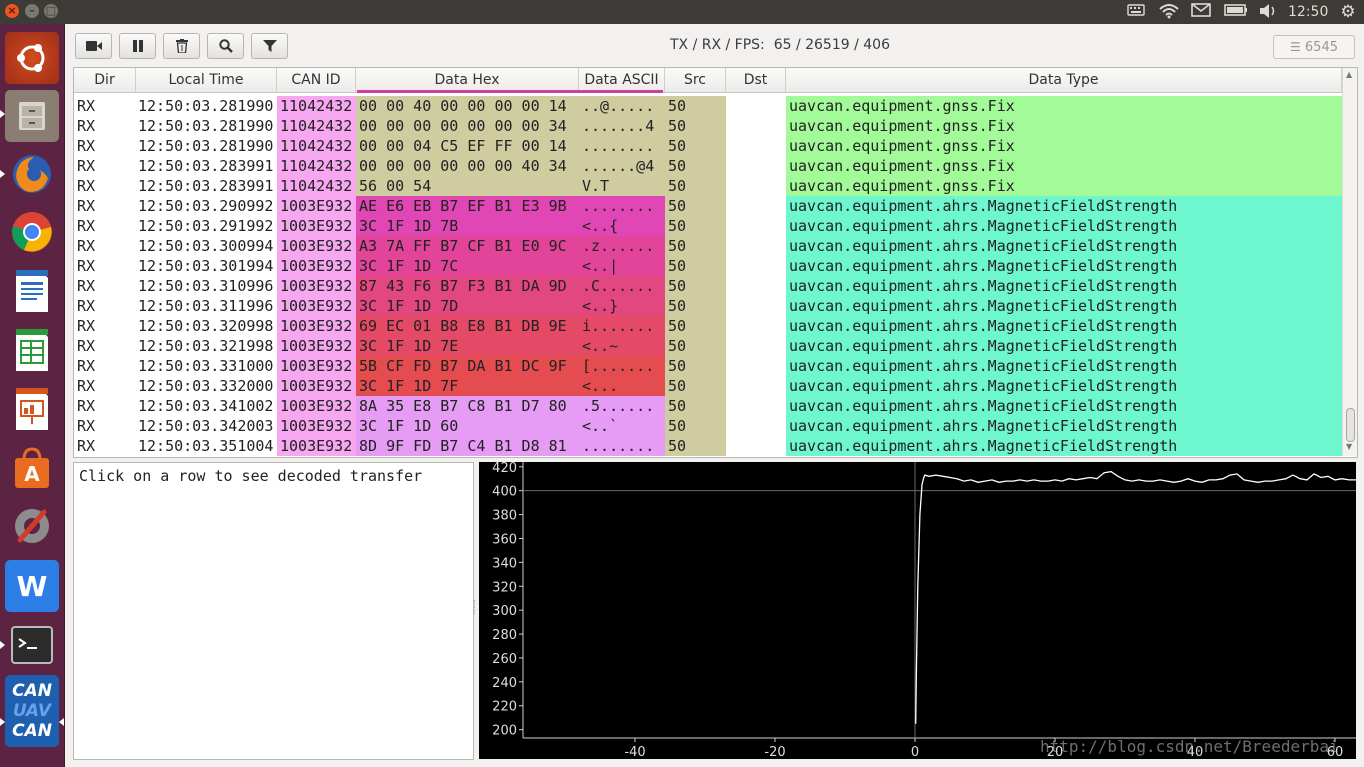 This screenshot has height=767, width=1364. I want to click on wps-writer-button: W, so click(32, 586).